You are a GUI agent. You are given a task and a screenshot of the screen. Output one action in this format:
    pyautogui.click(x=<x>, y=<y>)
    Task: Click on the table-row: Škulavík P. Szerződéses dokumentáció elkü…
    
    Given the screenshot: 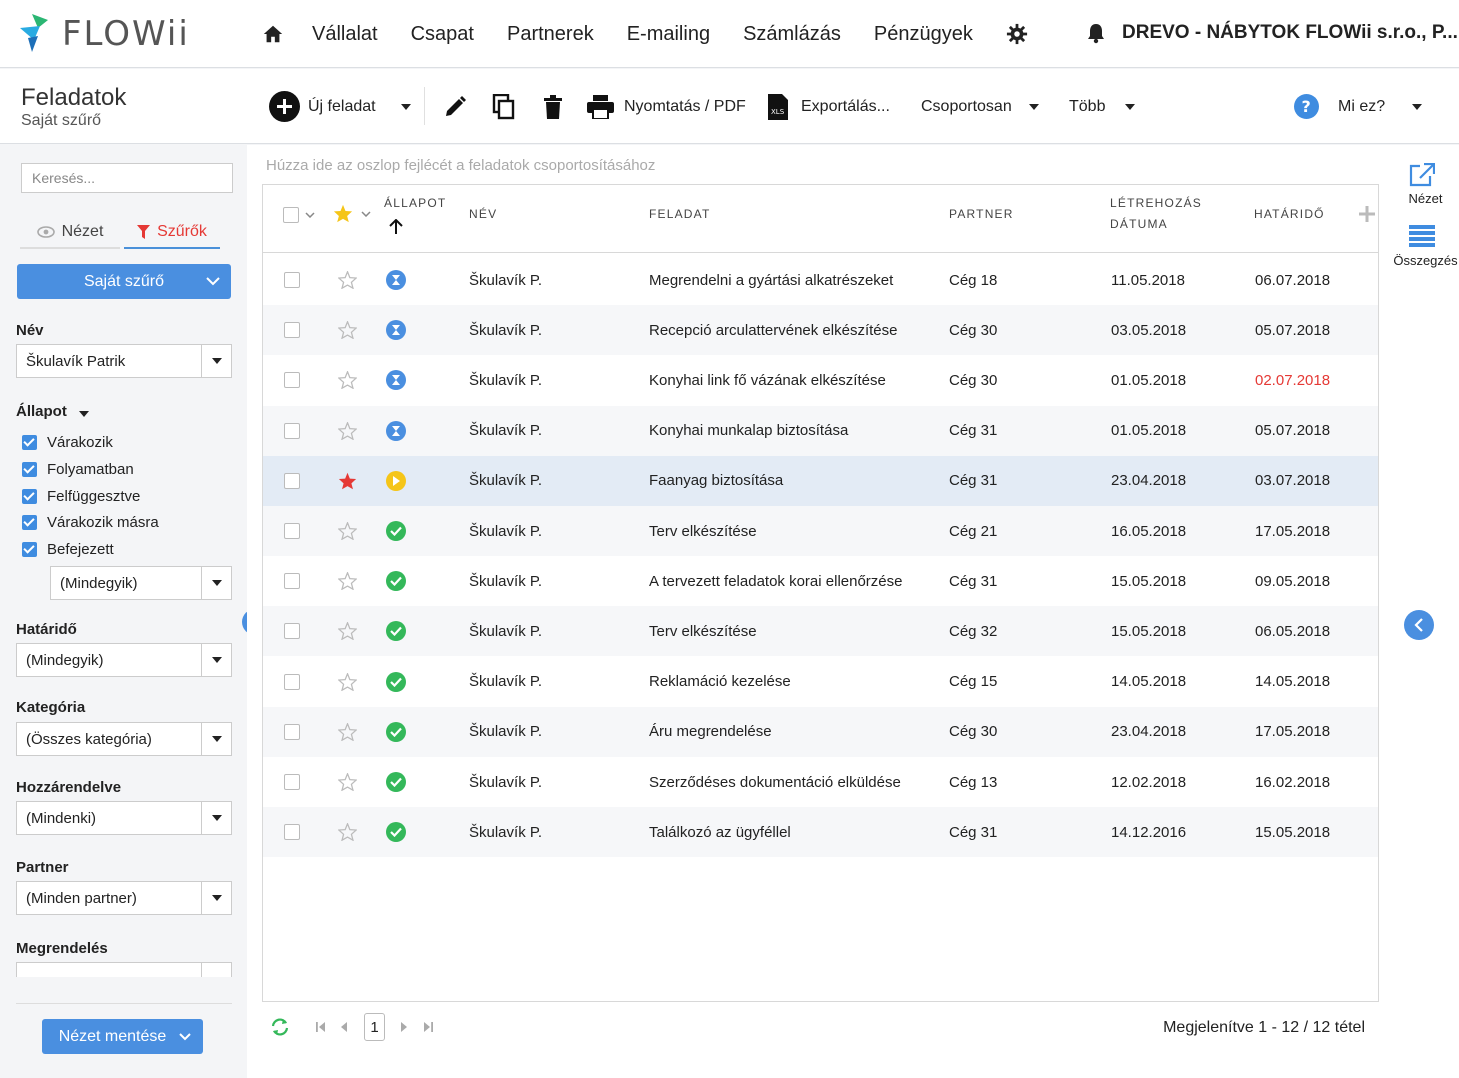 What is the action you would take?
    pyautogui.click(x=820, y=782)
    